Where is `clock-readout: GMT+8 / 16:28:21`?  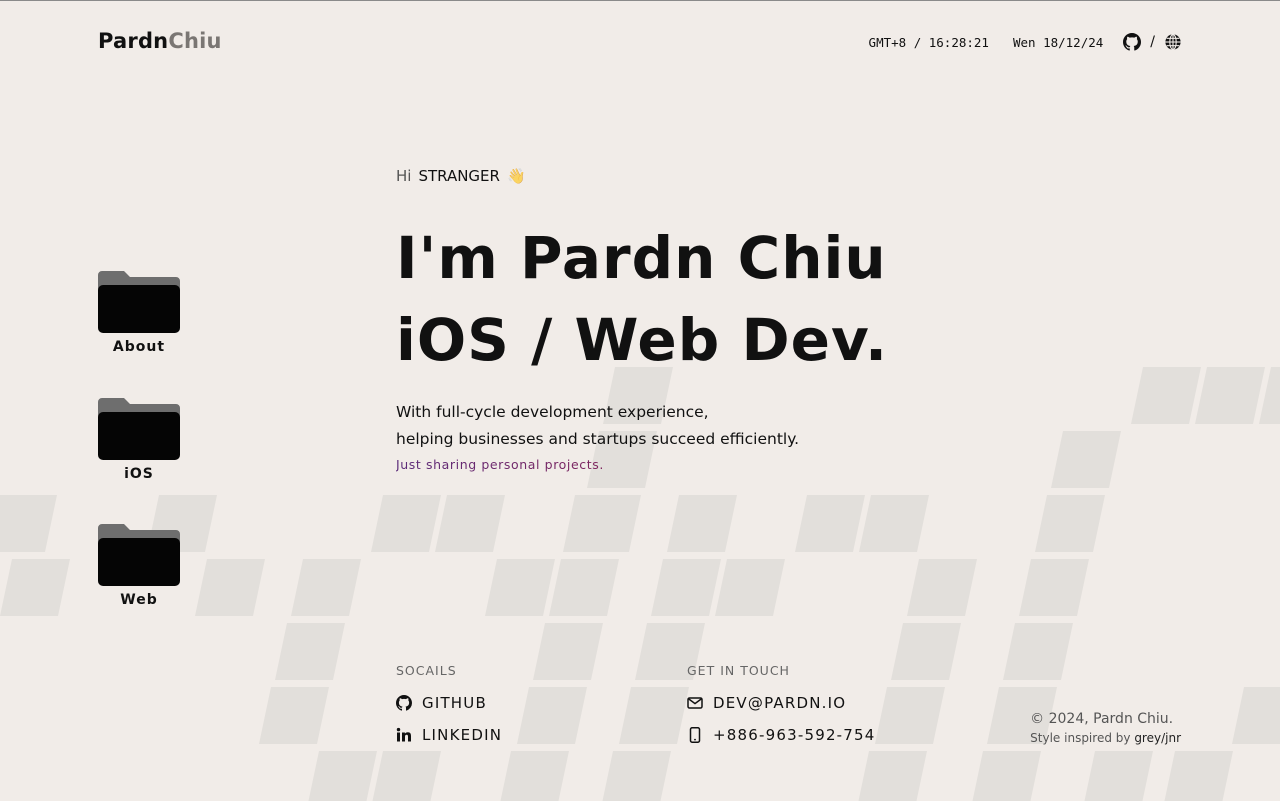 clock-readout: GMT+8 / 16:28:21 is located at coordinates (928, 42).